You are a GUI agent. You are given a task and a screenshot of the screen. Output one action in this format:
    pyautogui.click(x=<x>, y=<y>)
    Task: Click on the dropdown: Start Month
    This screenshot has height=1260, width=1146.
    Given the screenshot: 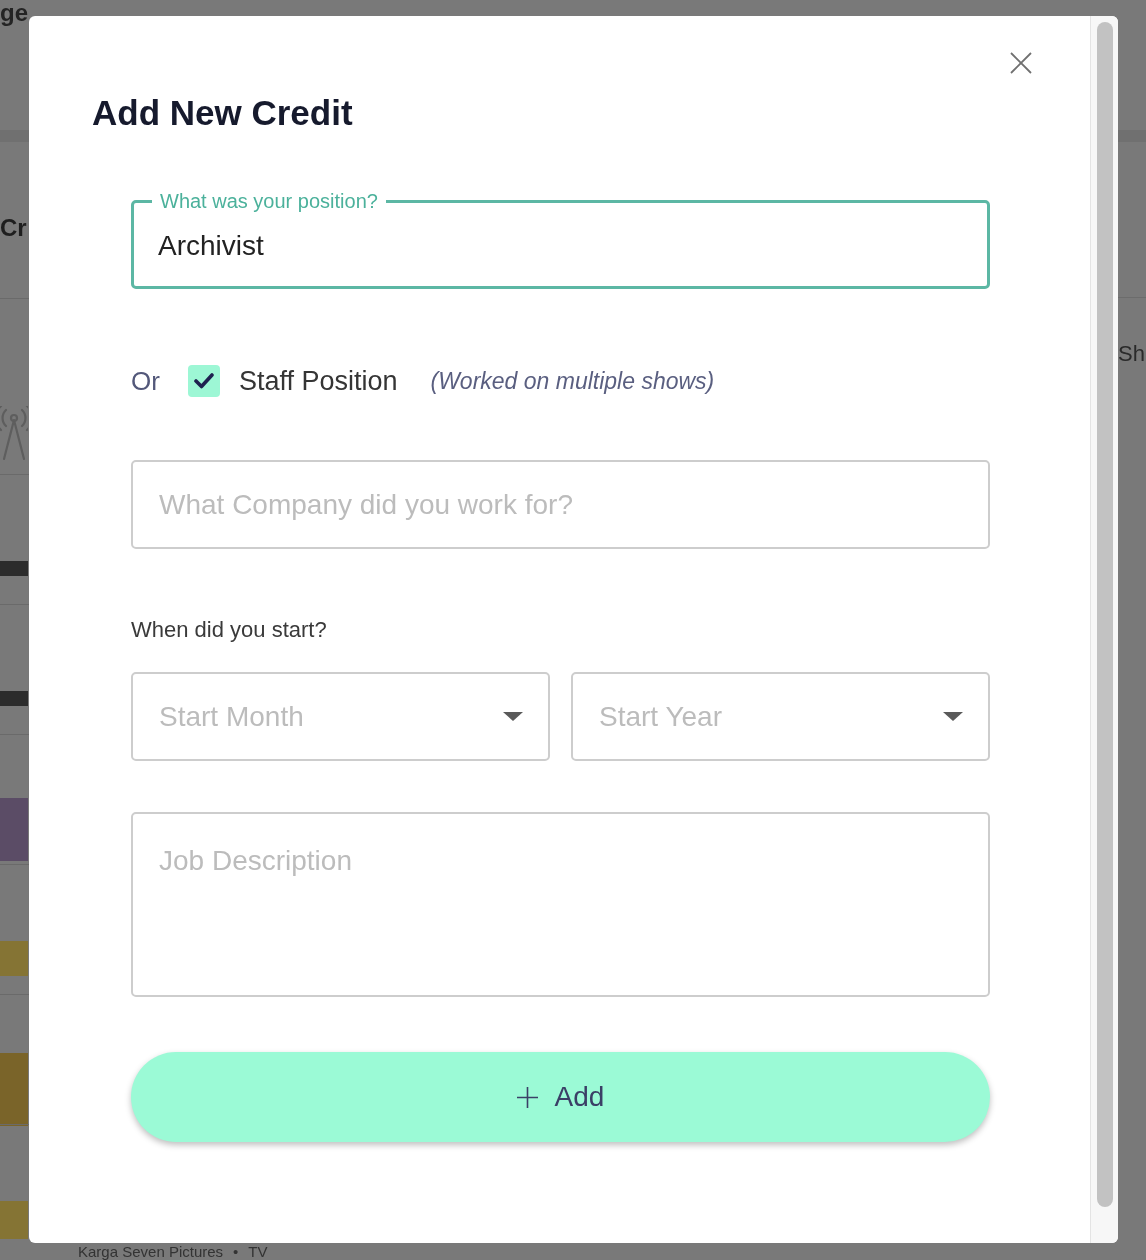 What is the action you would take?
    pyautogui.click(x=340, y=716)
    